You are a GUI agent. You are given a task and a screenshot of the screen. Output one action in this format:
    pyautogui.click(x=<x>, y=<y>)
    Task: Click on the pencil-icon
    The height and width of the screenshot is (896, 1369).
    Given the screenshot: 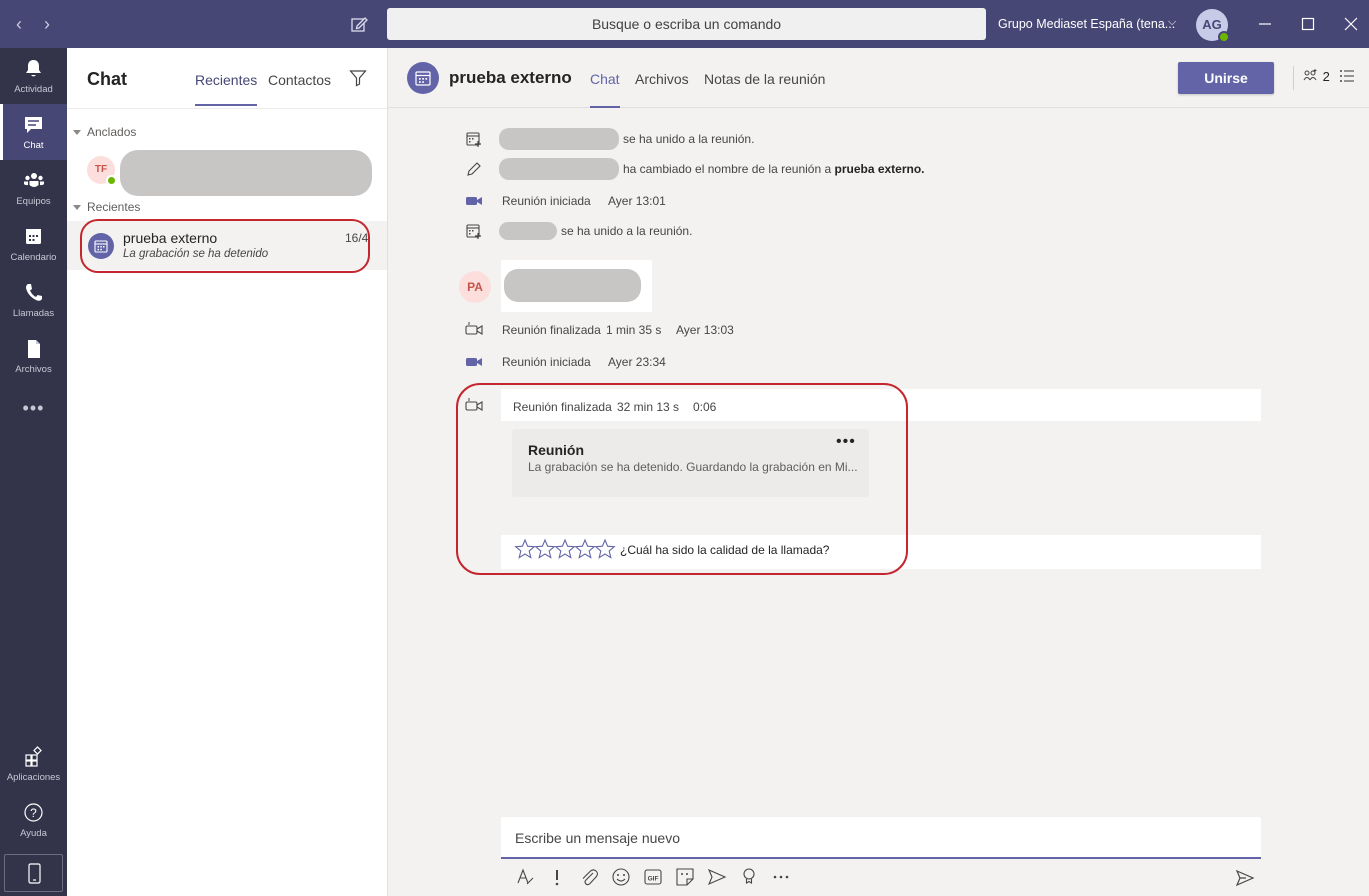 What is the action you would take?
    pyautogui.click(x=474, y=169)
    